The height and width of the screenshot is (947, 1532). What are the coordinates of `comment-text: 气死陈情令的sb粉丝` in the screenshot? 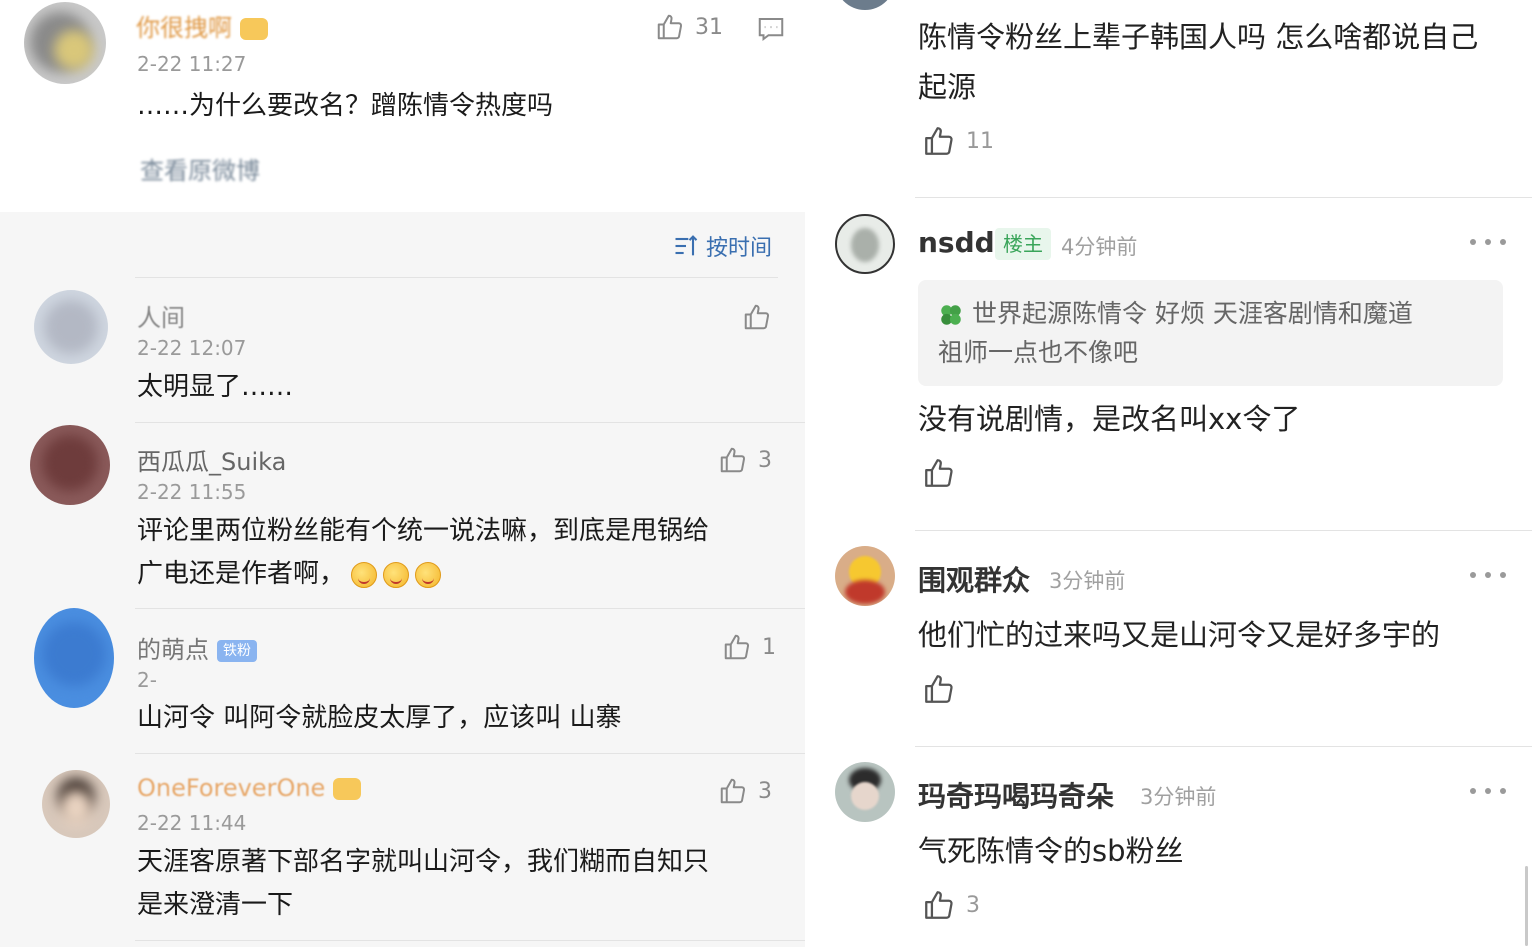 It's located at (1051, 851).